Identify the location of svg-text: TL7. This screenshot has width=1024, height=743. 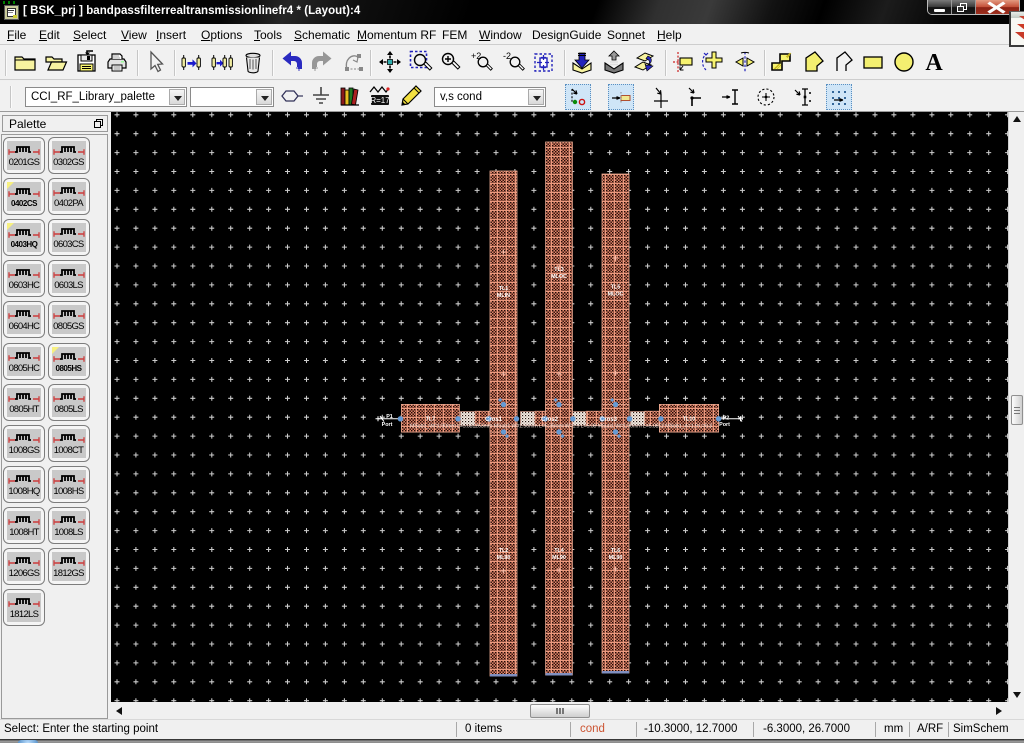
(431, 420).